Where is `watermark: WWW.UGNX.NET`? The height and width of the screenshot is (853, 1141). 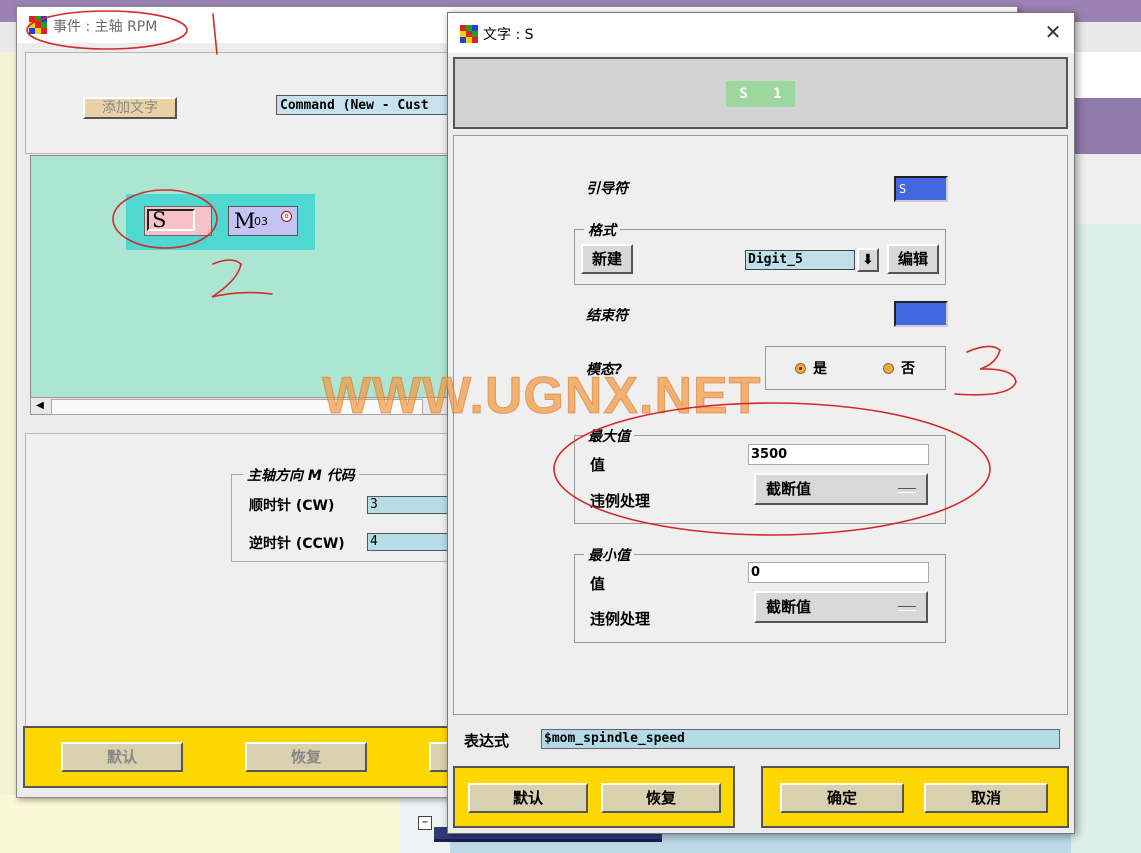 watermark: WWW.UGNX.NET is located at coordinates (542, 396).